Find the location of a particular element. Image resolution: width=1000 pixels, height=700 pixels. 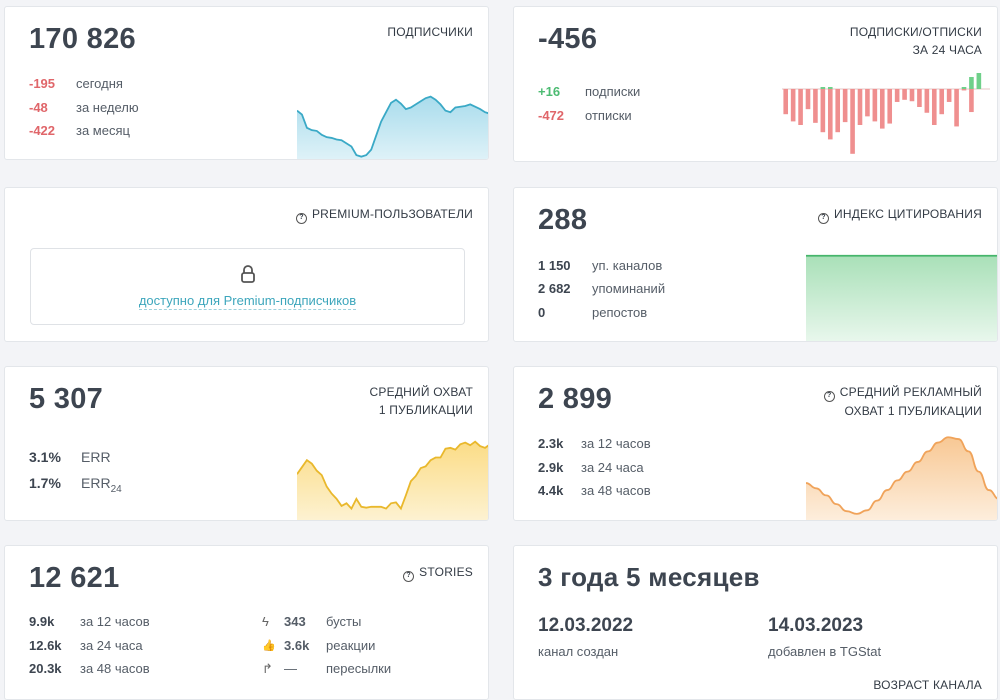

created-date: 12.03.2022 is located at coordinates (586, 625).